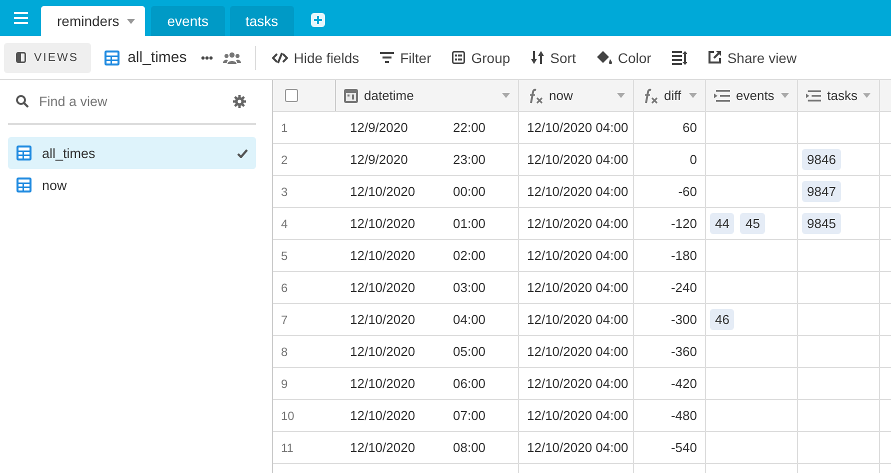 The image size is (891, 473). I want to click on table-cell: -120, so click(683, 223).